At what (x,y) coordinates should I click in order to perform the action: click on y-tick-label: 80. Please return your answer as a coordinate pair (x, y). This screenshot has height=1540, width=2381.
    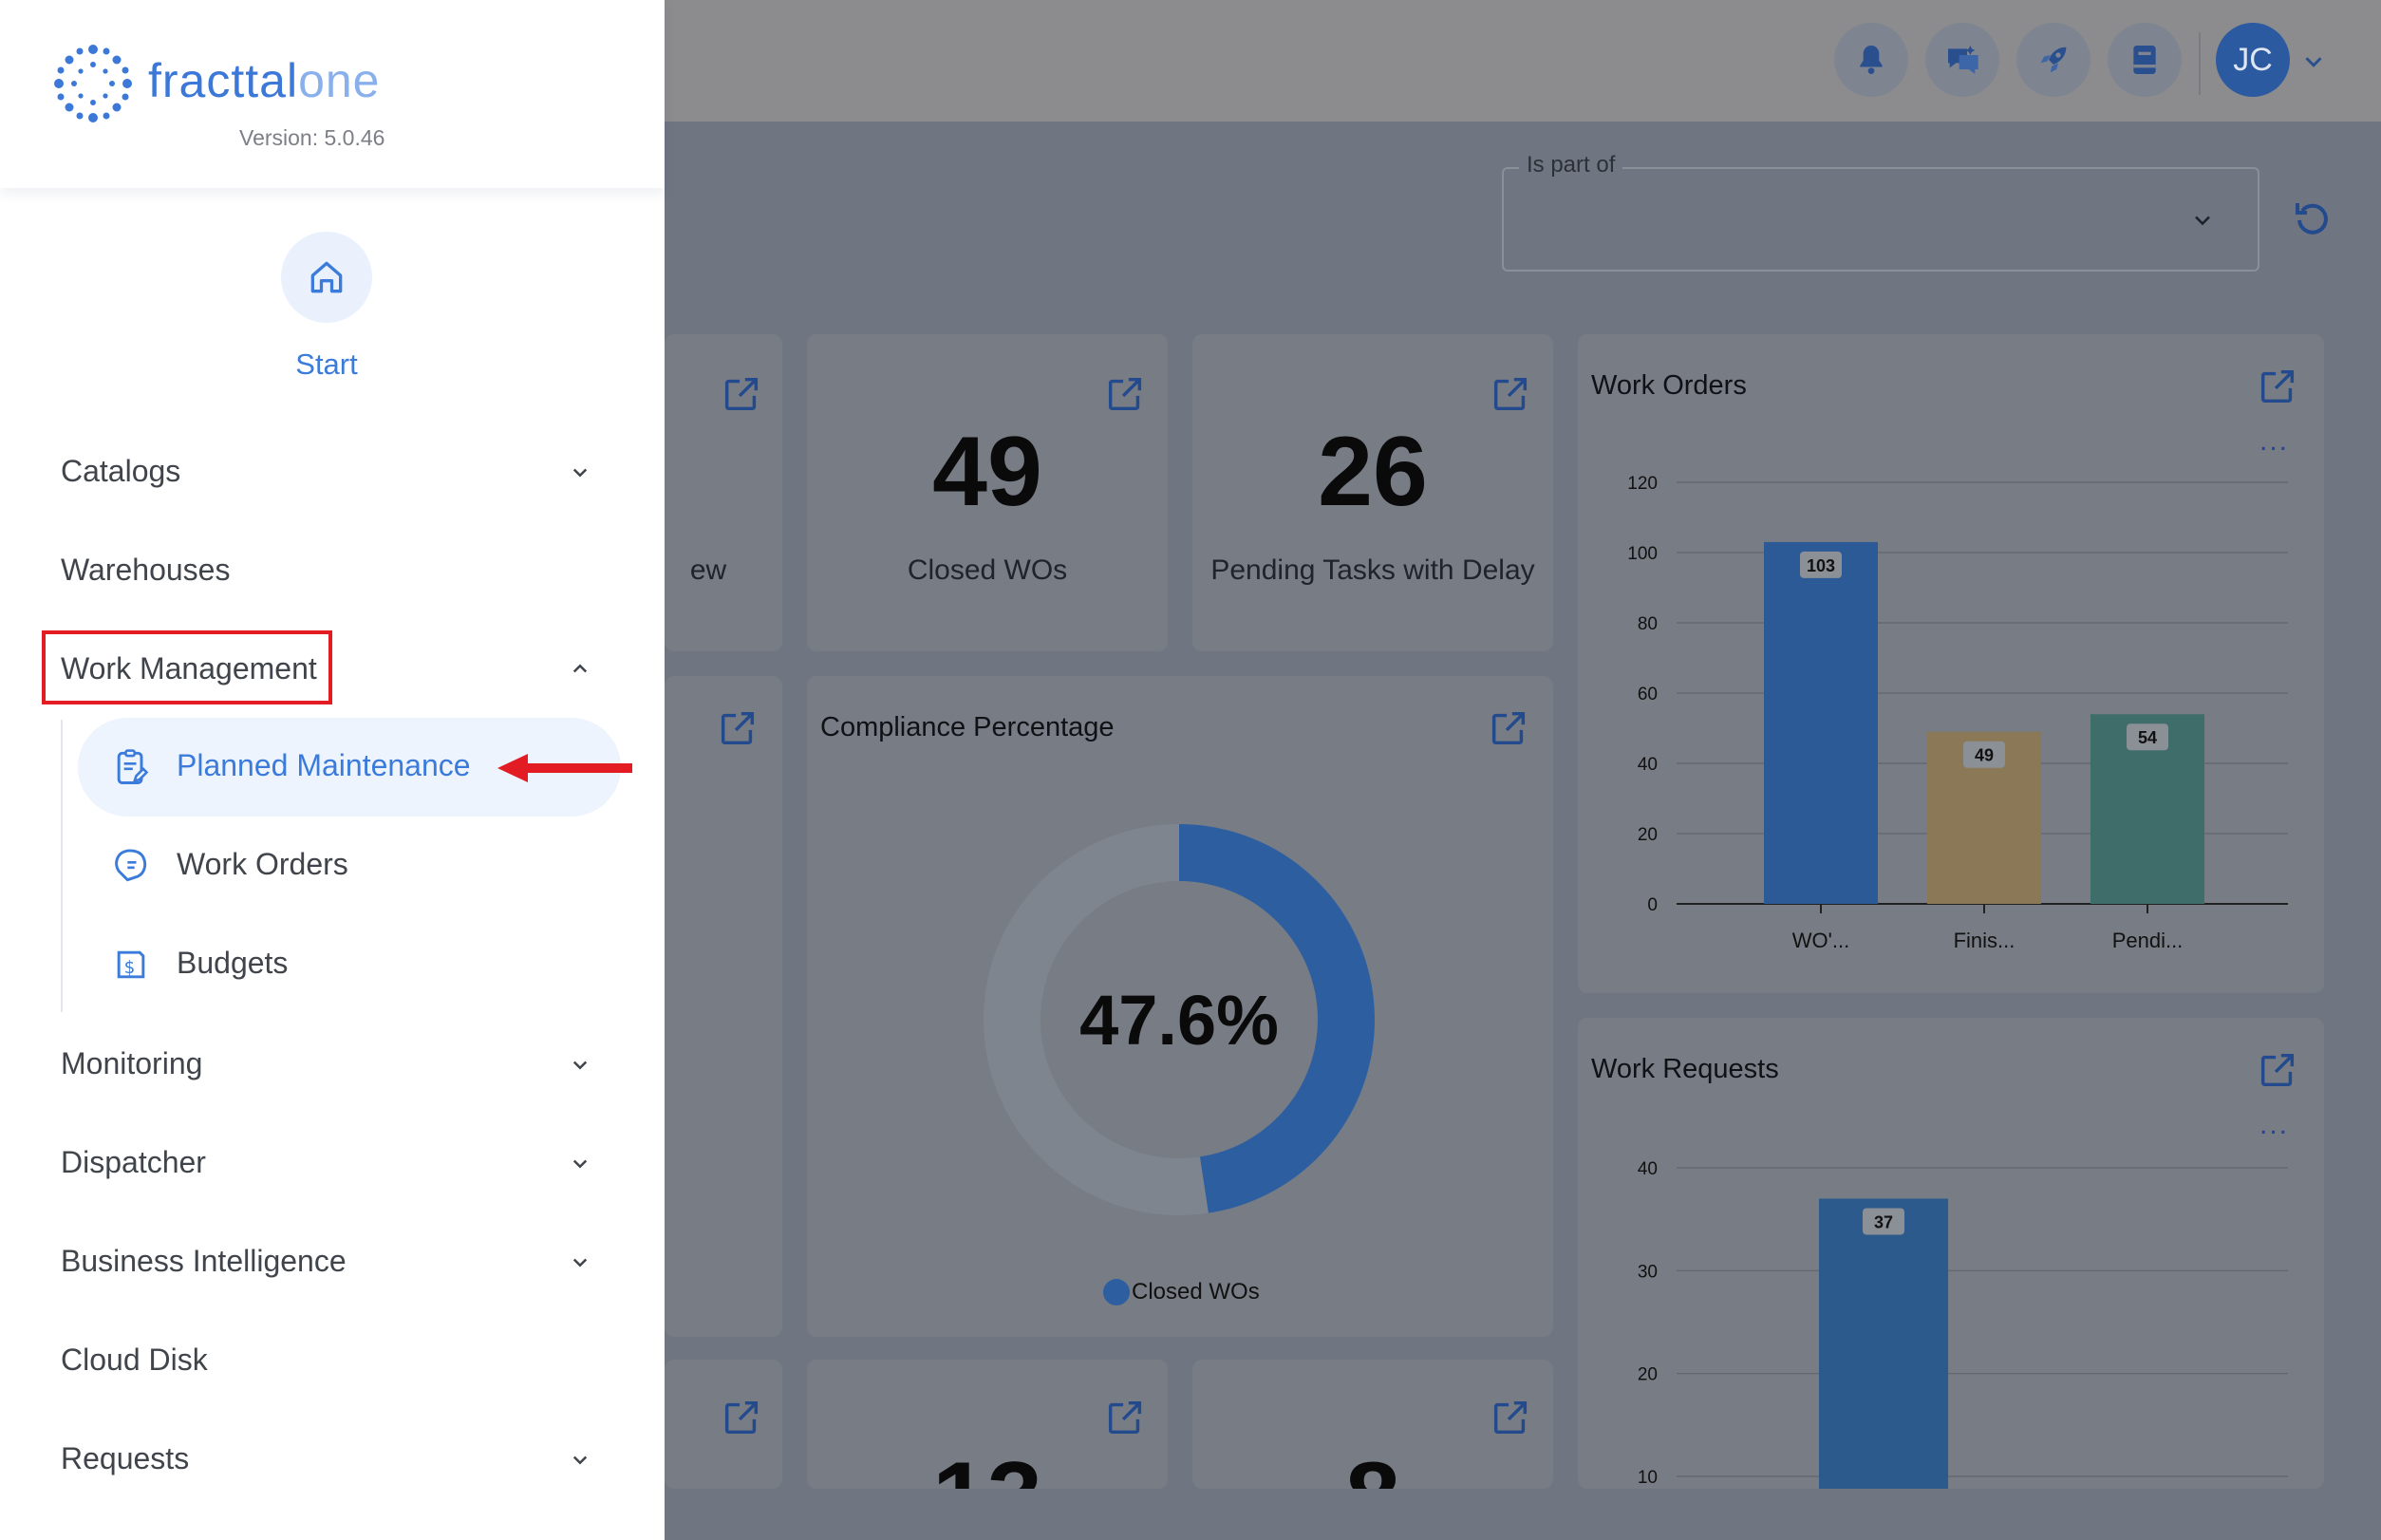
    Looking at the image, I should click on (1648, 624).